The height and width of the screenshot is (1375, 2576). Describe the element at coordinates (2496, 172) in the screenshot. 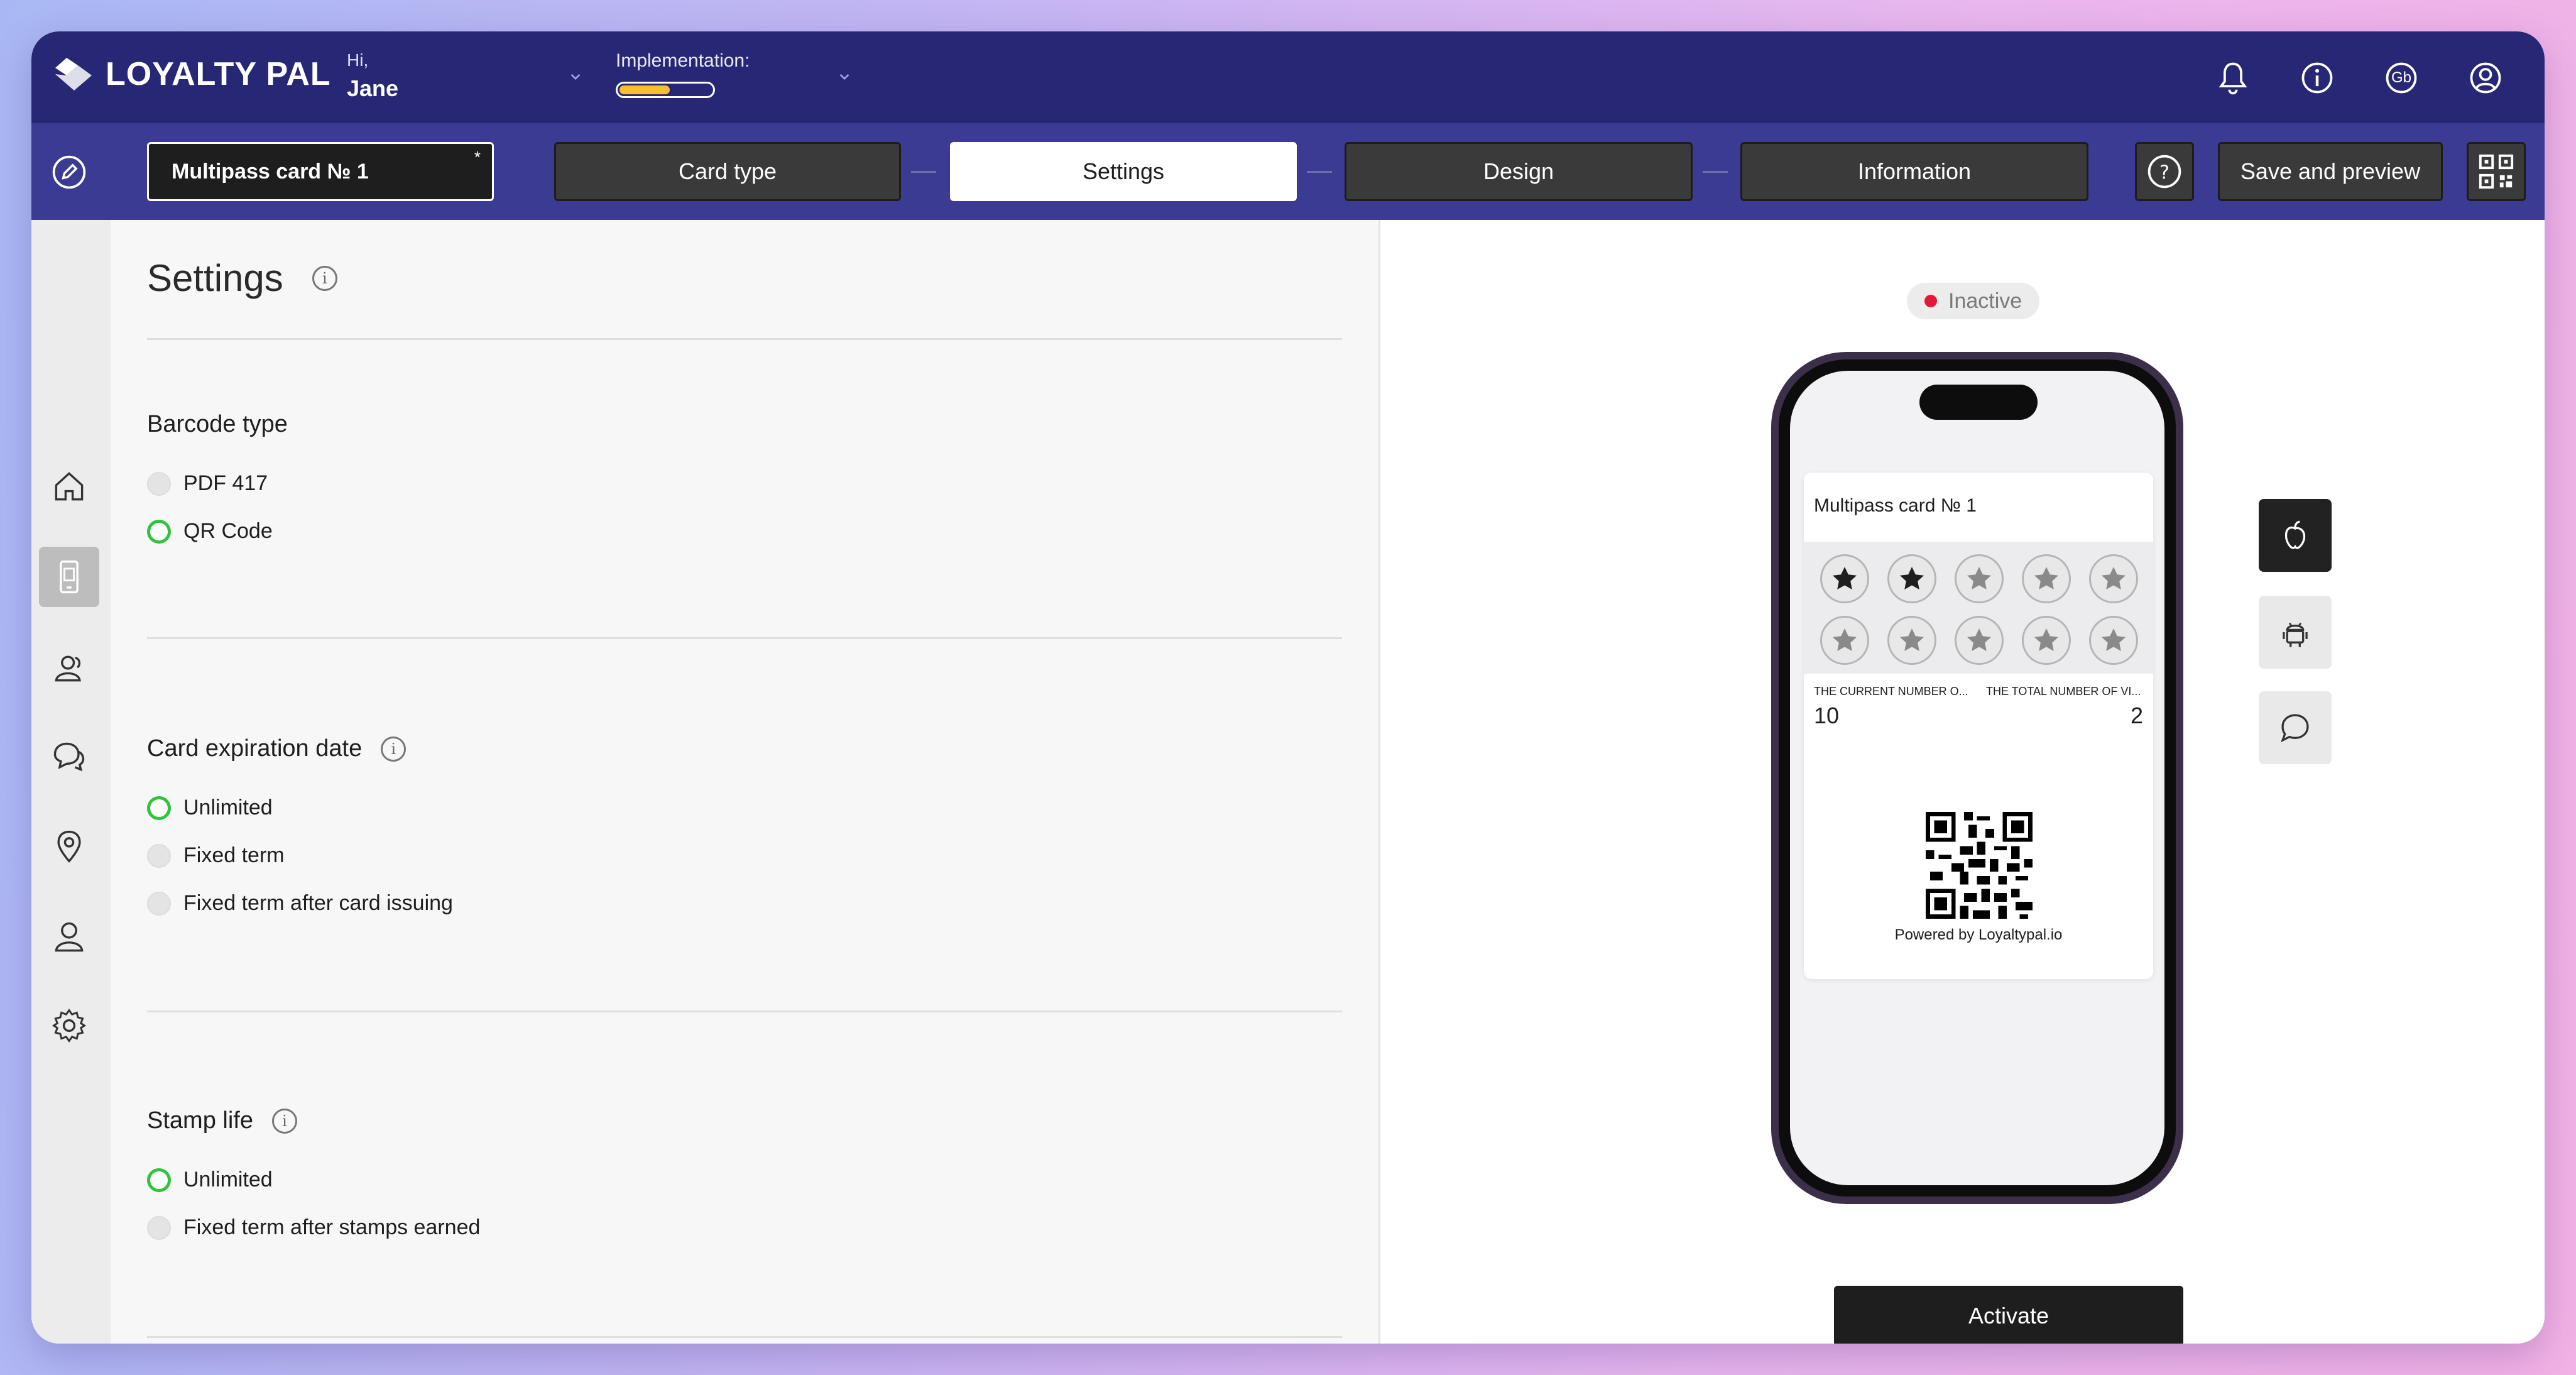

I see `qr-code-button` at that location.